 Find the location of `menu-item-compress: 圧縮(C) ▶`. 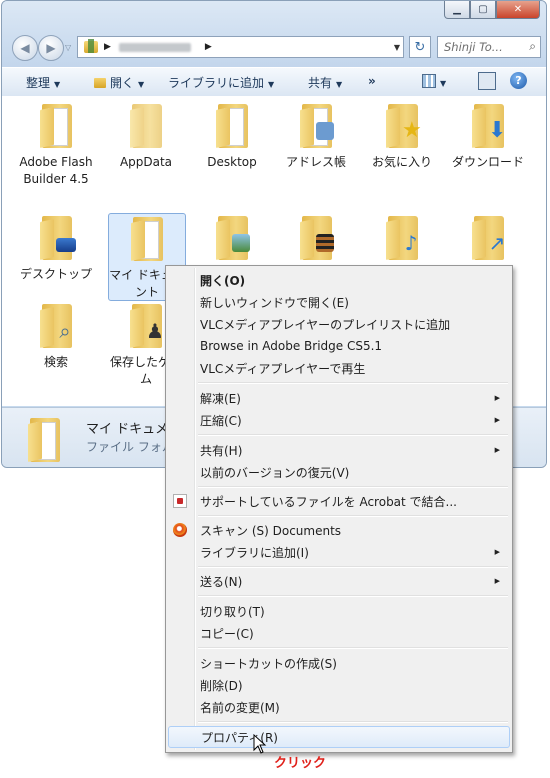

menu-item-compress: 圧縮(C) ▶ is located at coordinates (339, 420).